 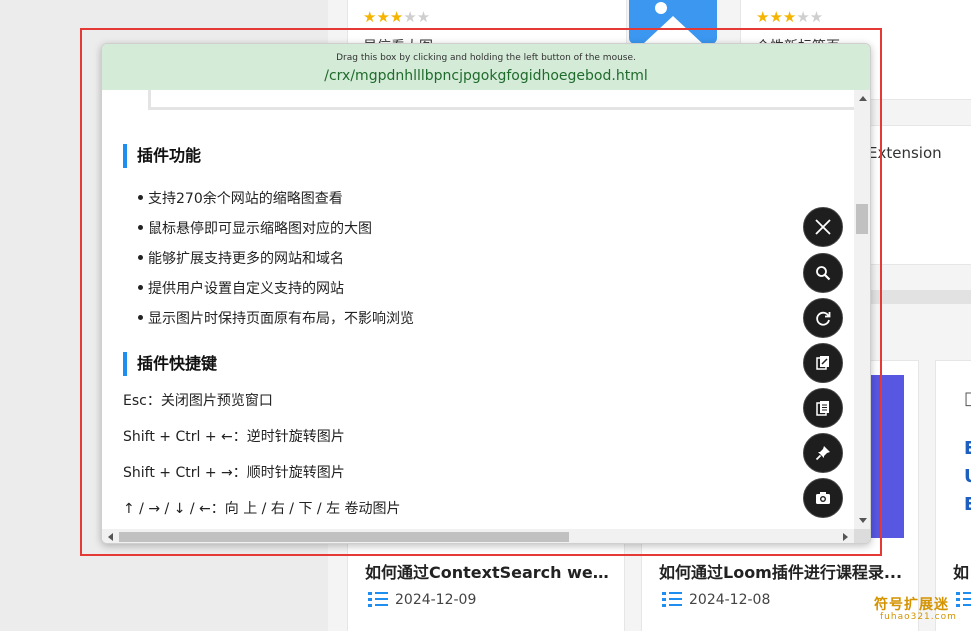 I want to click on watermark-url: fuhao321.com, so click(x=918, y=617).